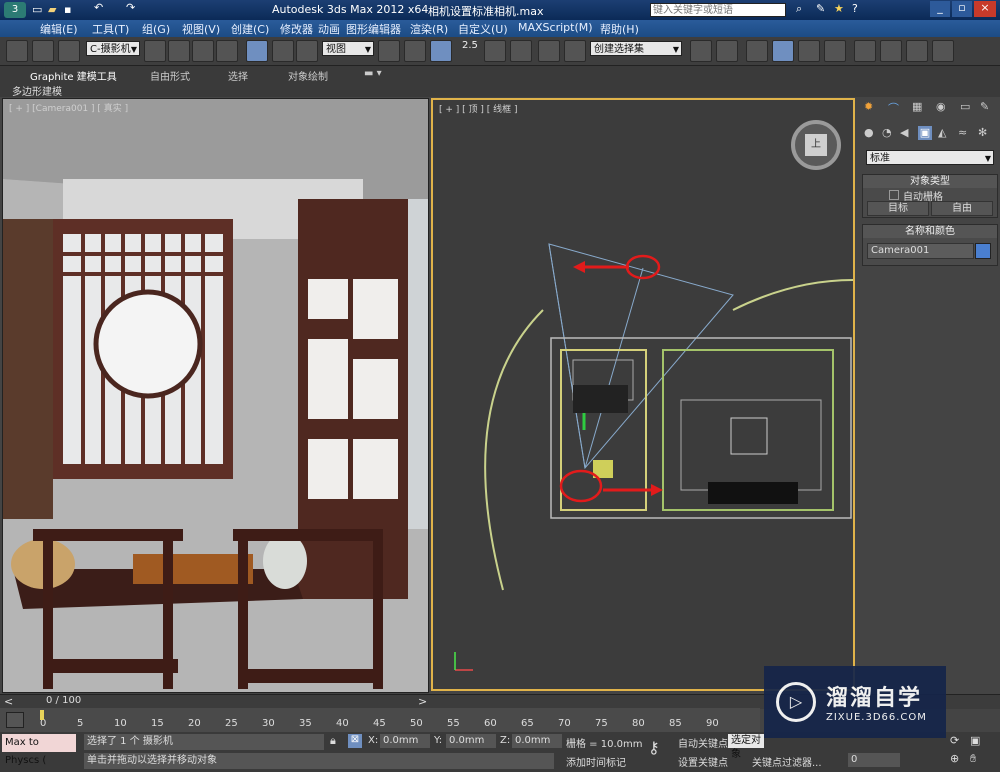 The width and height of the screenshot is (1000, 772). Describe the element at coordinates (307, 51) in the screenshot. I see `scale-icon` at that location.